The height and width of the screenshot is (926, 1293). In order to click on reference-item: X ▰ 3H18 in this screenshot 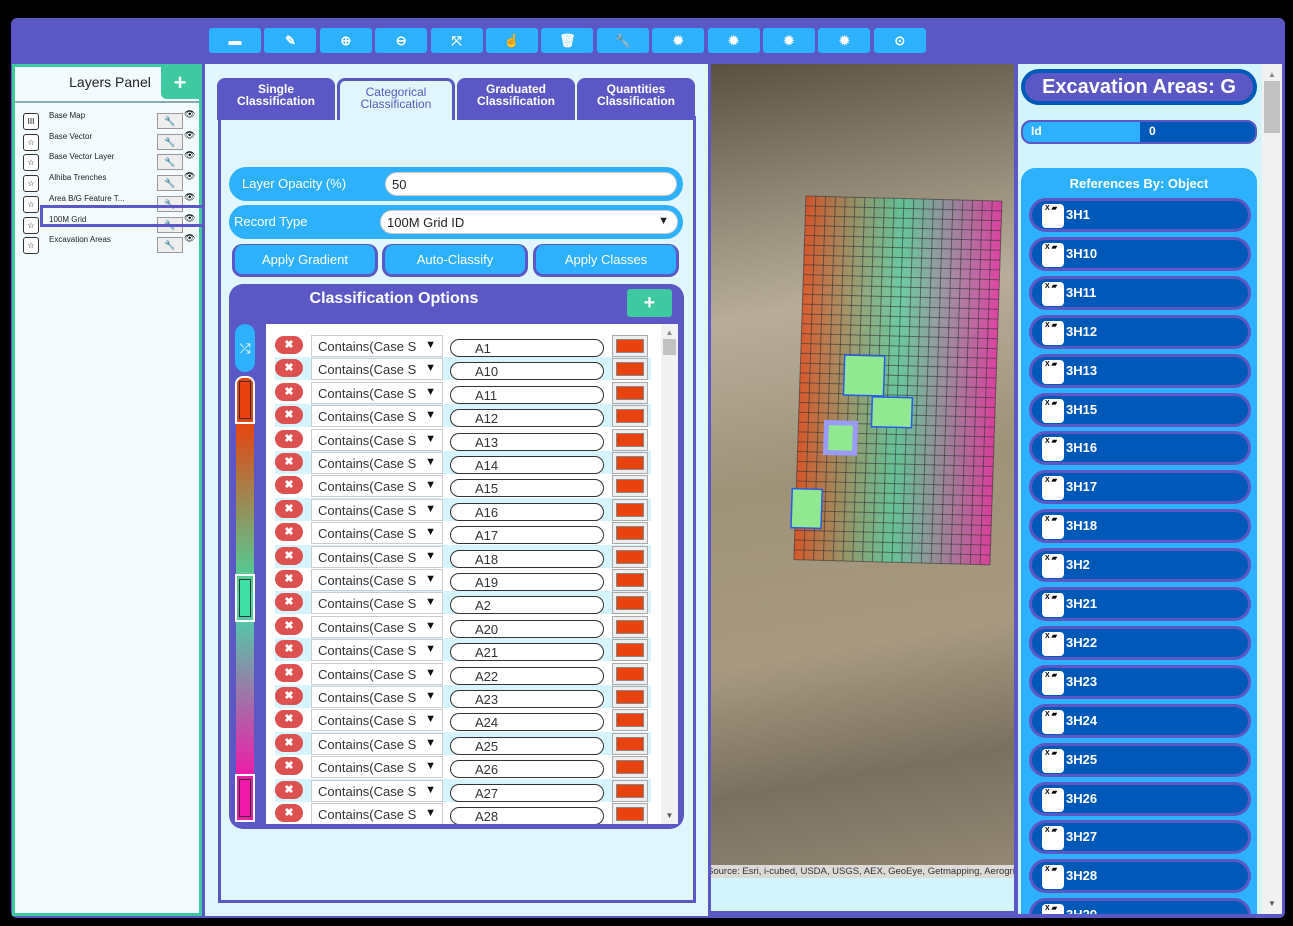, I will do `click(1140, 526)`.